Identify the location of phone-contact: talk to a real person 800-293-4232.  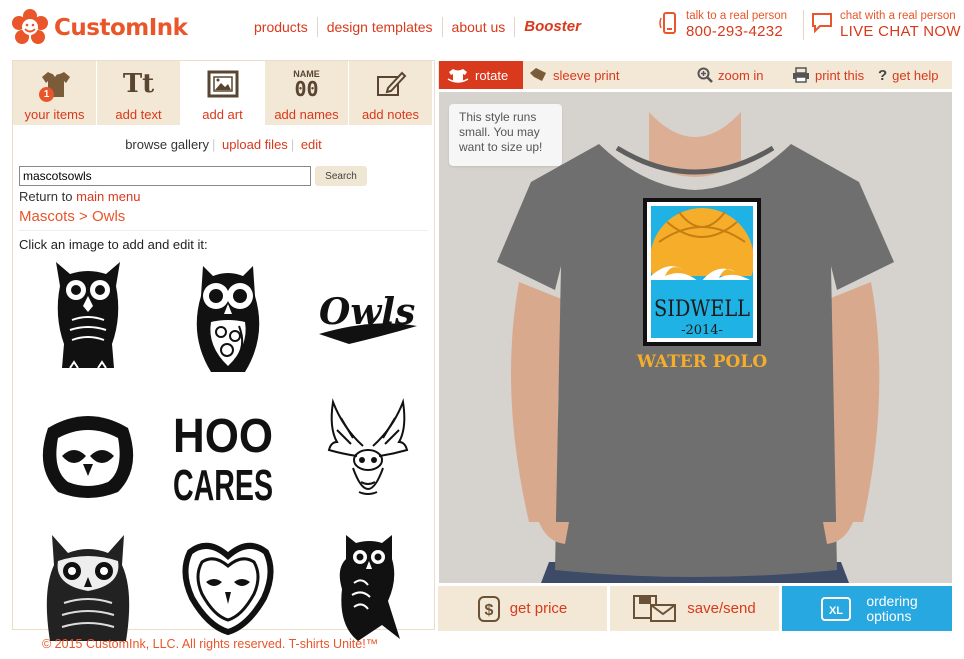
(722, 25).